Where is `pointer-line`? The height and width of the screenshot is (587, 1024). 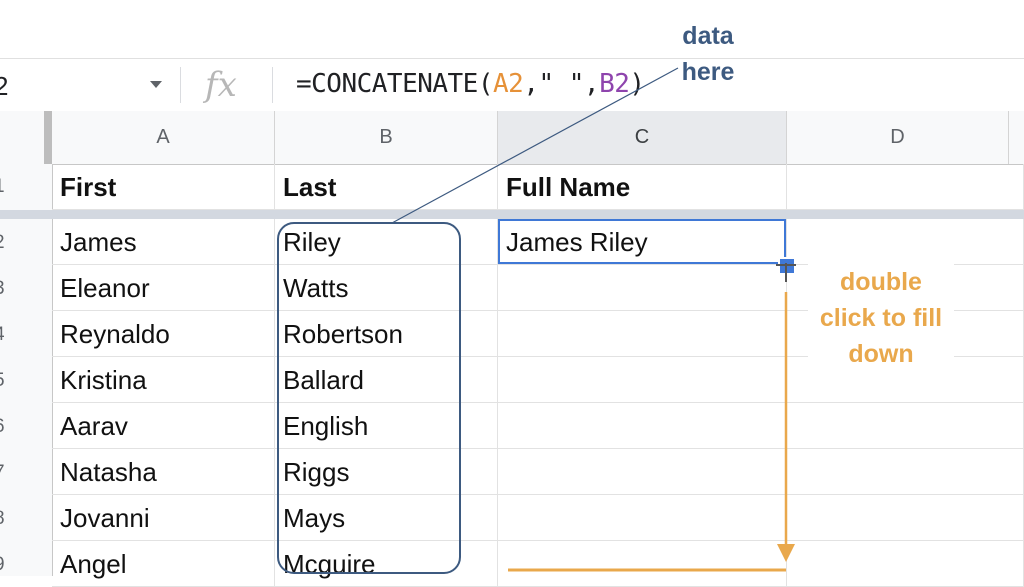 pointer-line is located at coordinates (535, 145).